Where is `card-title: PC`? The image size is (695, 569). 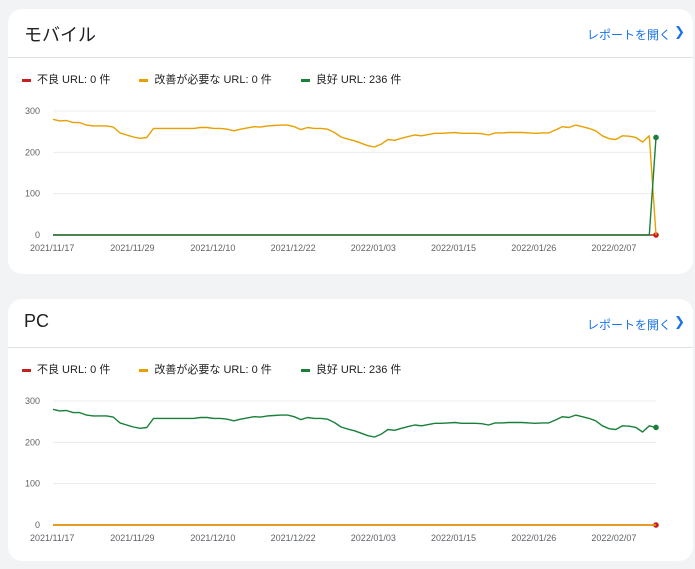
card-title: PC is located at coordinates (37, 321).